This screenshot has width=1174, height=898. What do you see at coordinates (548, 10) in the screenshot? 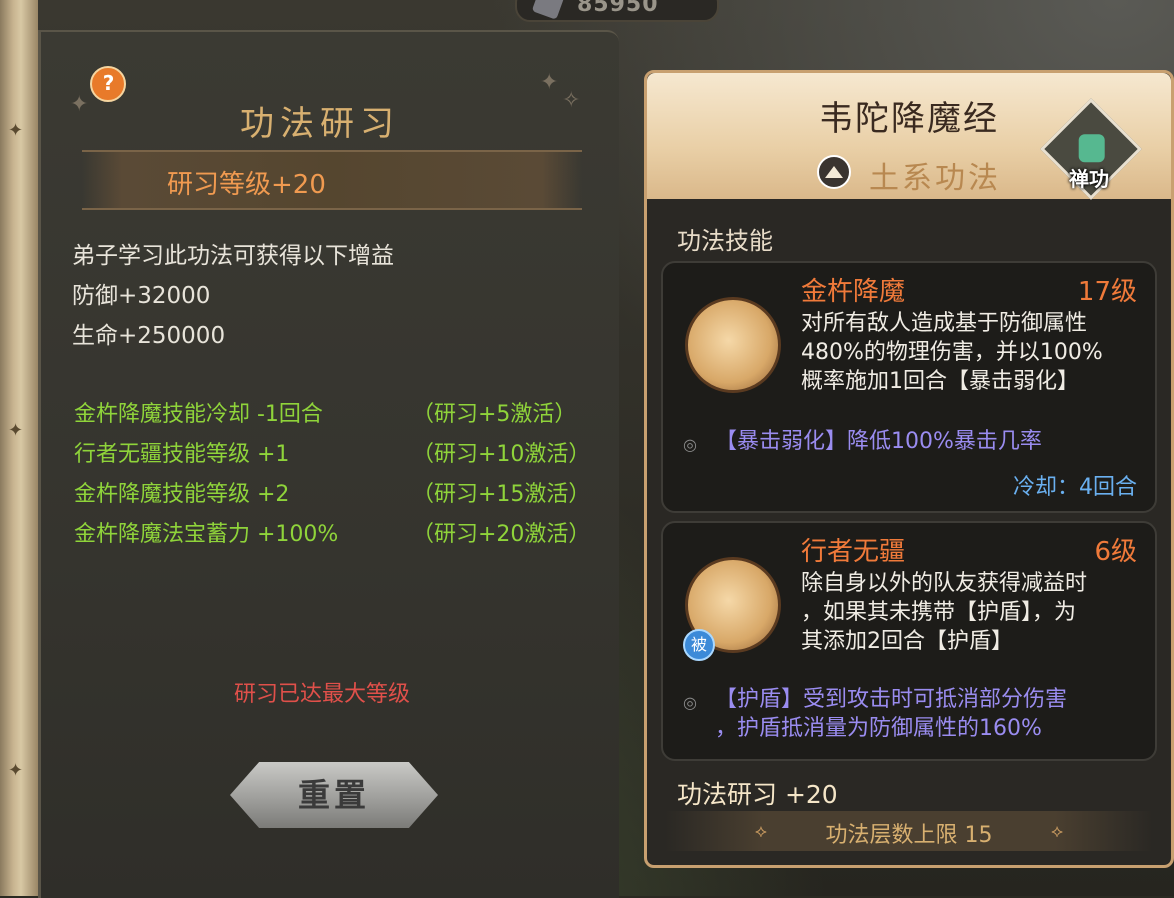
I see `currency-icon` at bounding box center [548, 10].